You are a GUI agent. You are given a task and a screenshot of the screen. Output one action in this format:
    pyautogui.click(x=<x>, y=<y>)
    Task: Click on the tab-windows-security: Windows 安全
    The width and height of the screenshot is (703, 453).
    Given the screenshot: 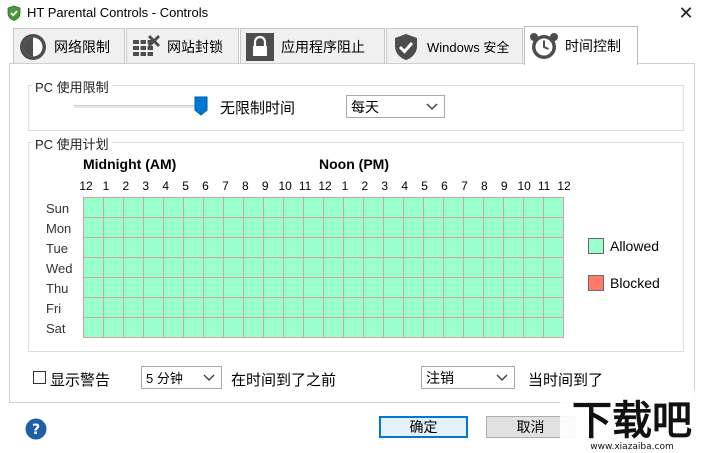 What is the action you would take?
    pyautogui.click(x=454, y=46)
    